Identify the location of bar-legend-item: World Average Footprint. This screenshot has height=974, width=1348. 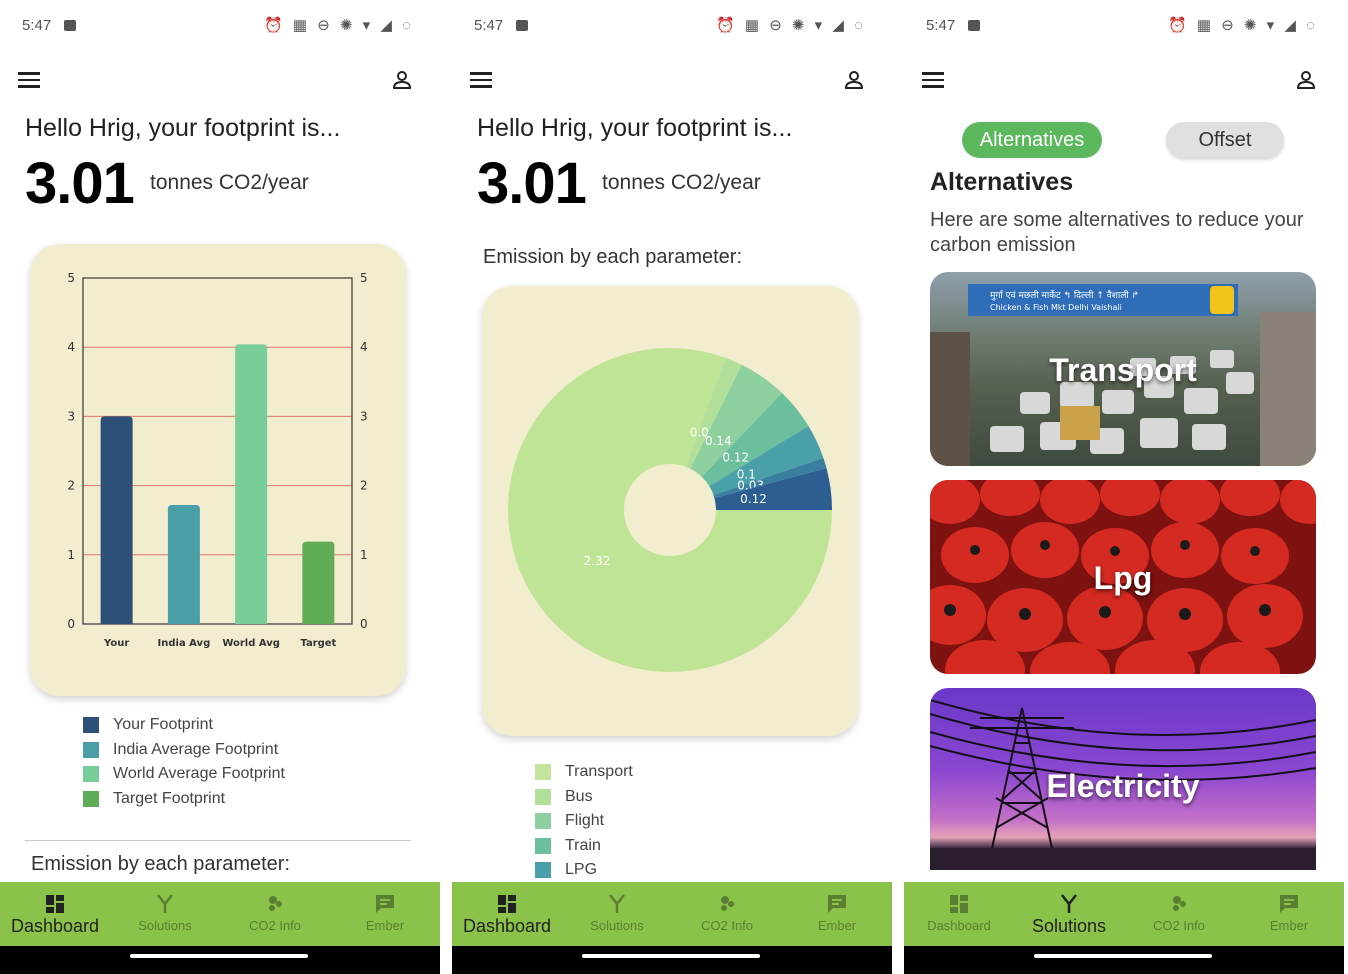
(184, 774).